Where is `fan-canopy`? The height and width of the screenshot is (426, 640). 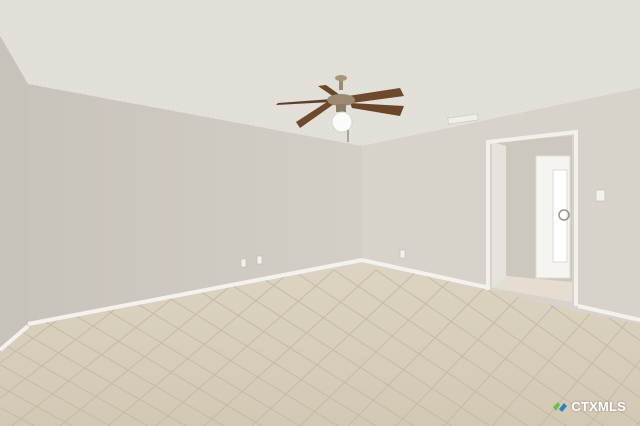 fan-canopy is located at coordinates (341, 78).